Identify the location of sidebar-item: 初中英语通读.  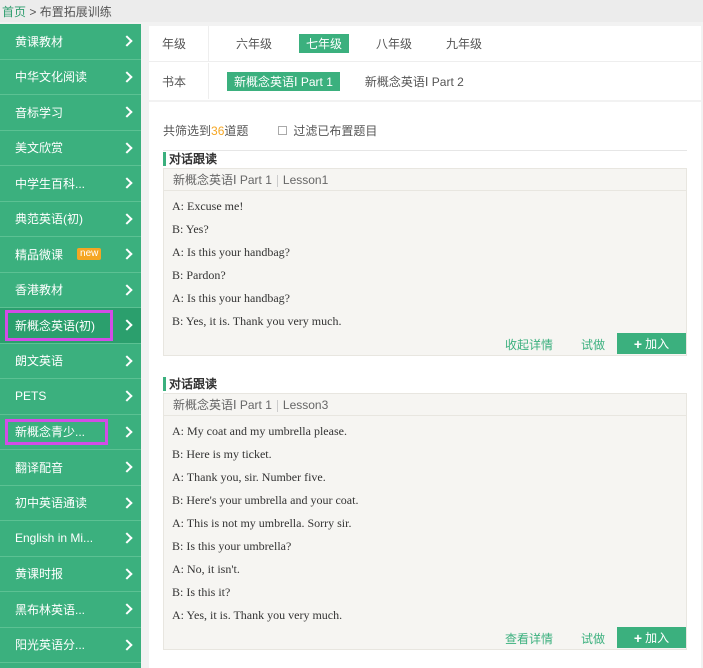
(70, 503).